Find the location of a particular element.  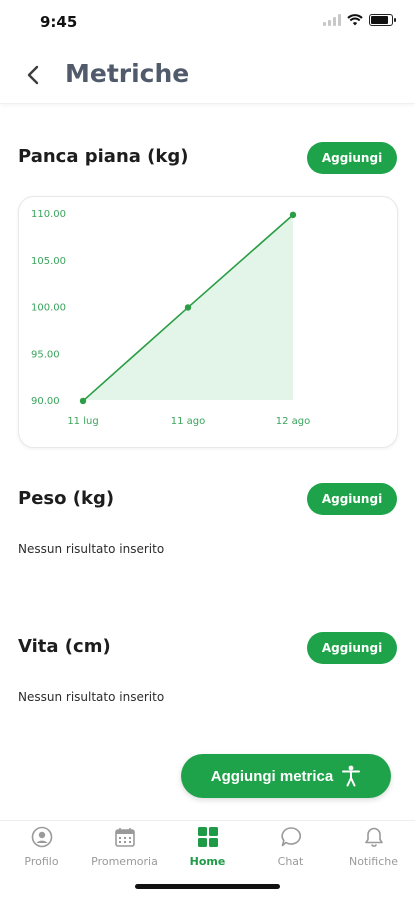

calendar-icon is located at coordinates (124, 837).